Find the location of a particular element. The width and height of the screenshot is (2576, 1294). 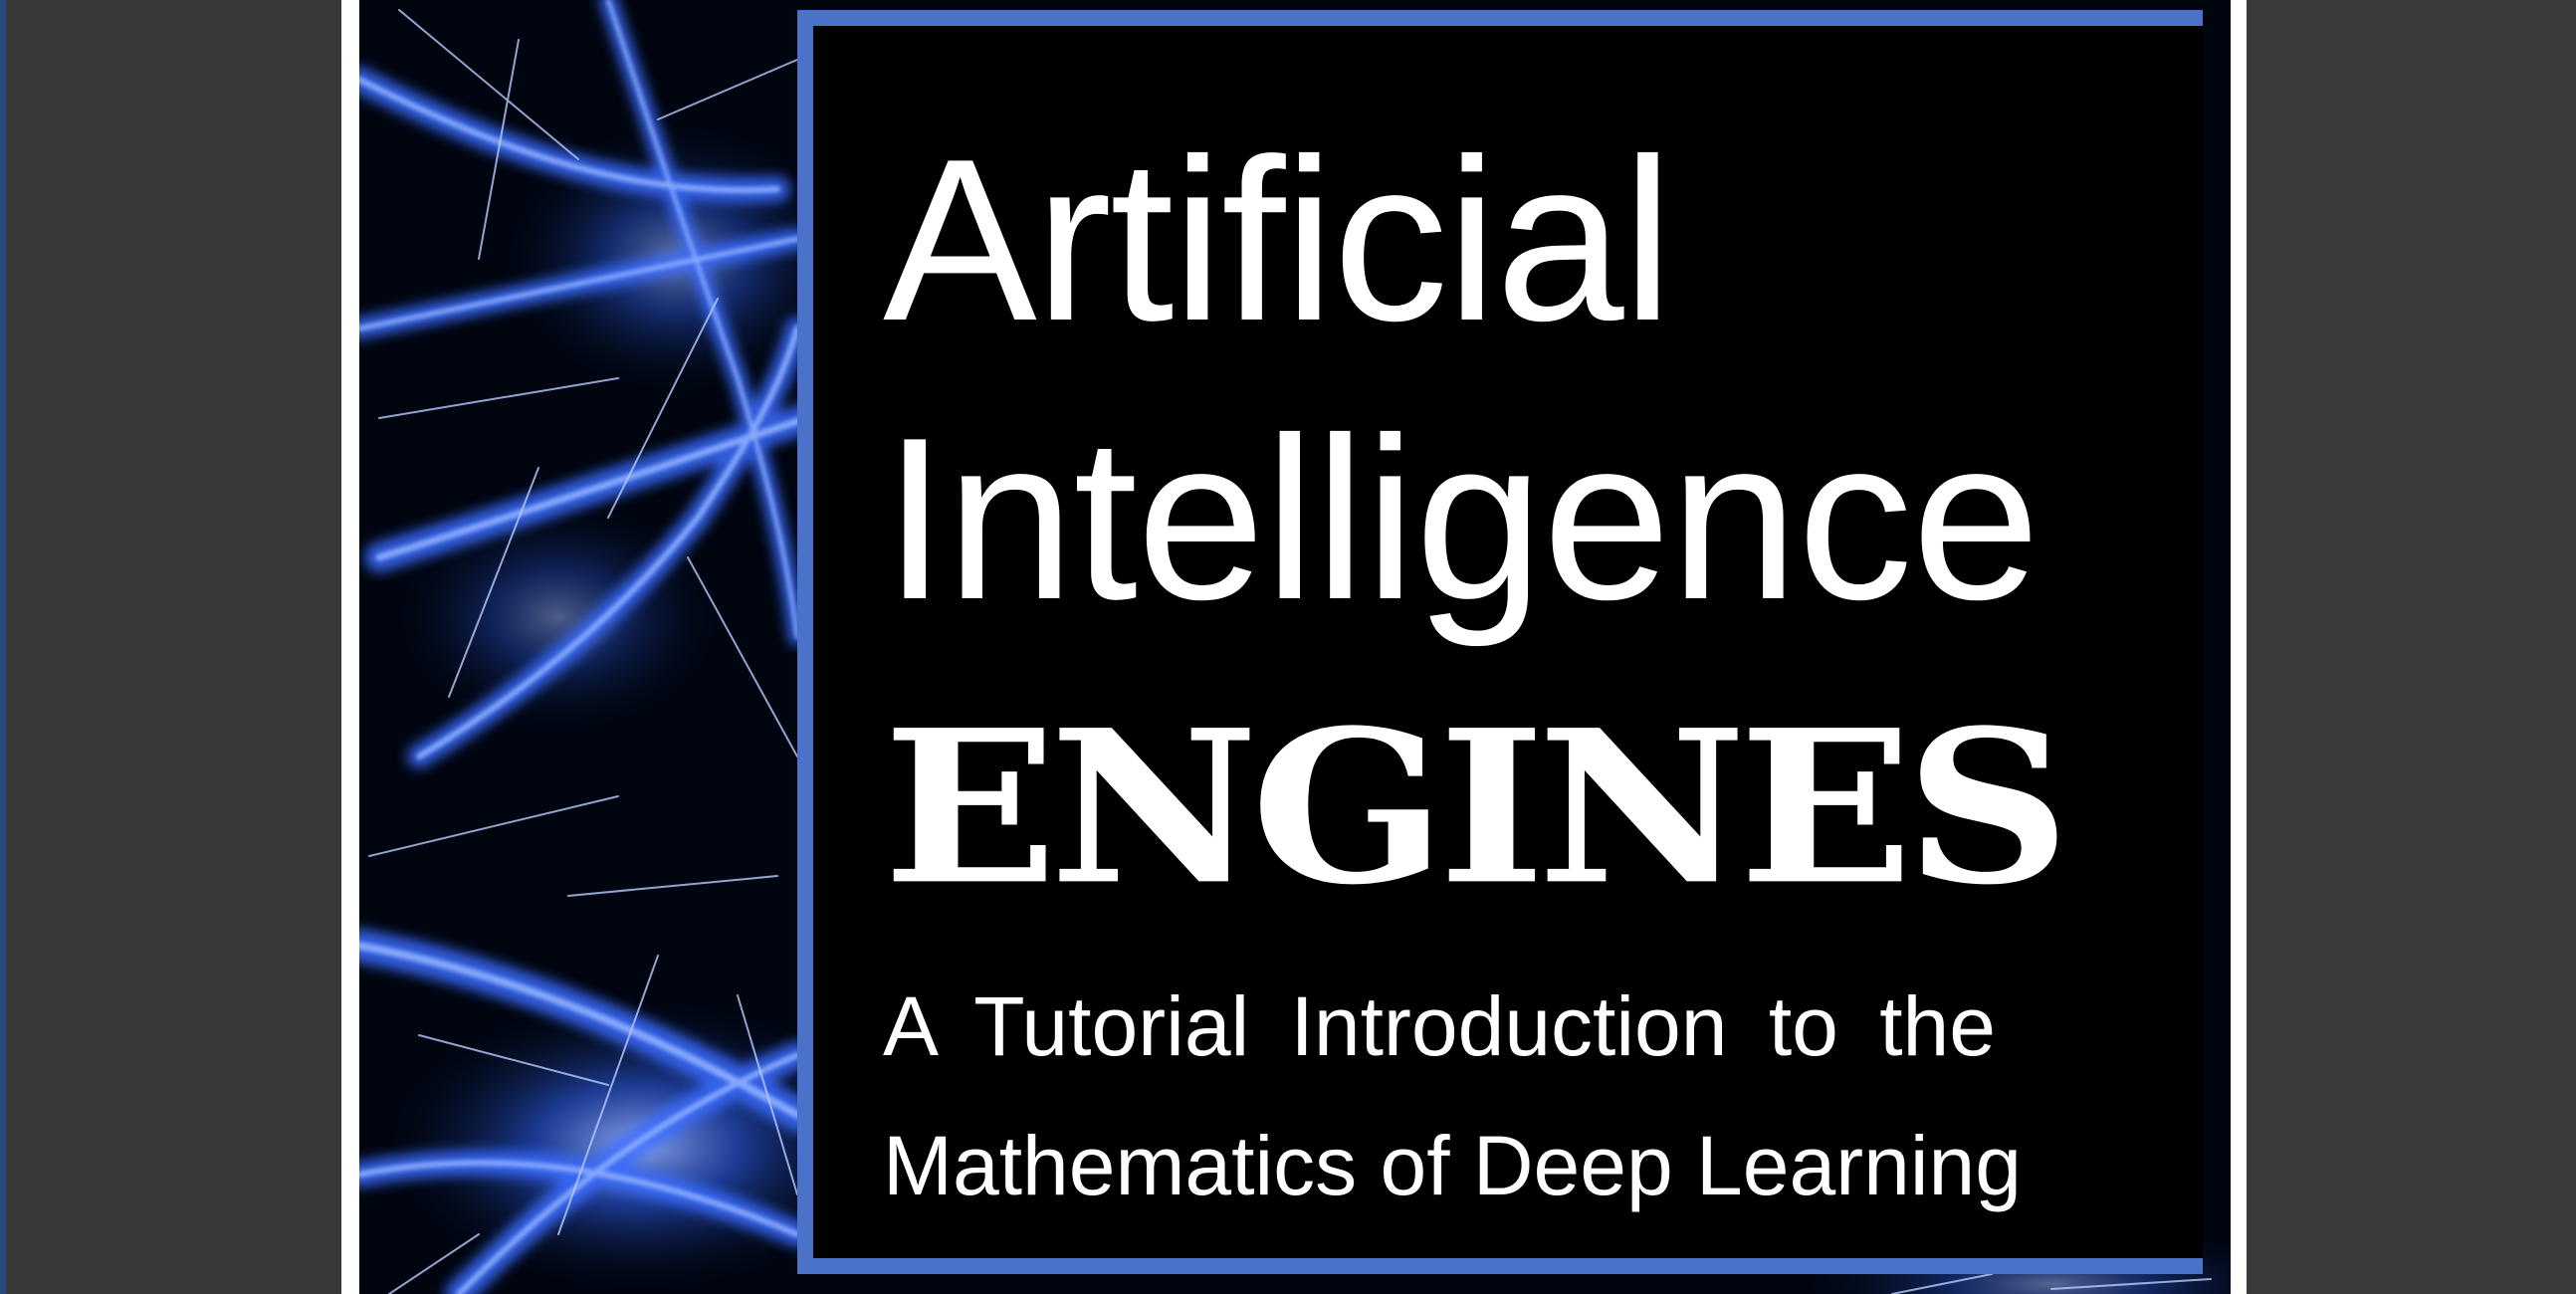

cover-title-line-1: Artificial is located at coordinates (1278, 240).